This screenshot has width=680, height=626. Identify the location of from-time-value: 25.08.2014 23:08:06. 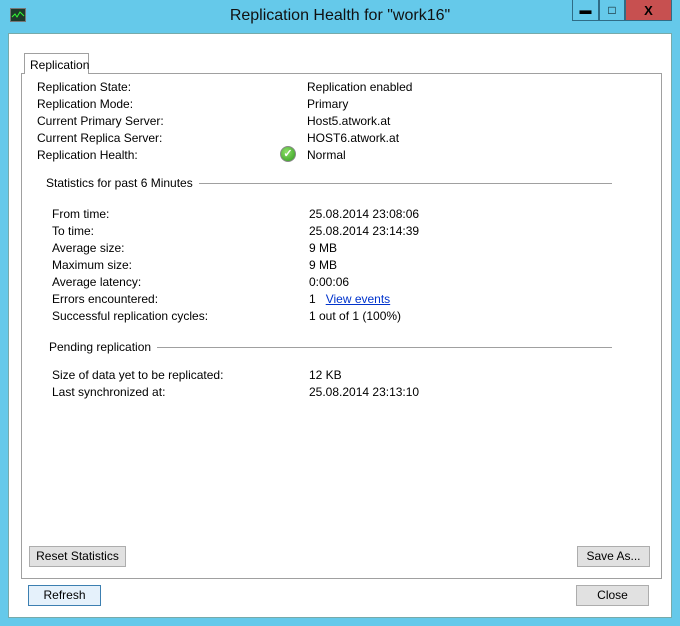
(364, 214).